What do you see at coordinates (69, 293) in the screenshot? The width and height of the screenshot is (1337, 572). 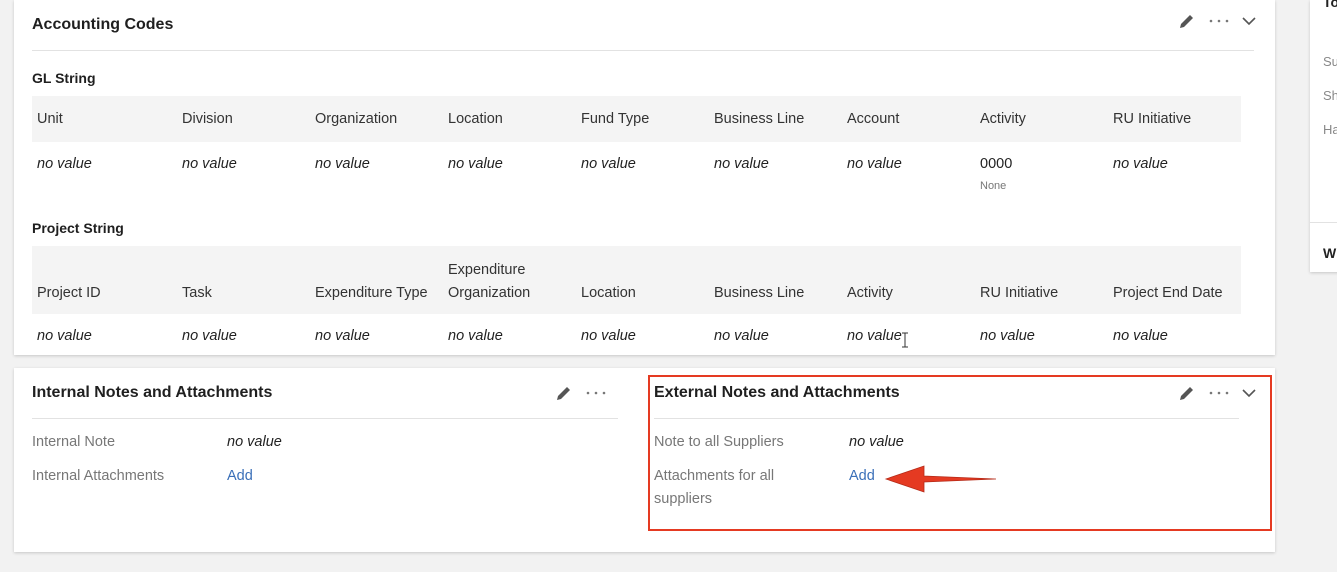 I see `project-header-project-id: Project ID` at bounding box center [69, 293].